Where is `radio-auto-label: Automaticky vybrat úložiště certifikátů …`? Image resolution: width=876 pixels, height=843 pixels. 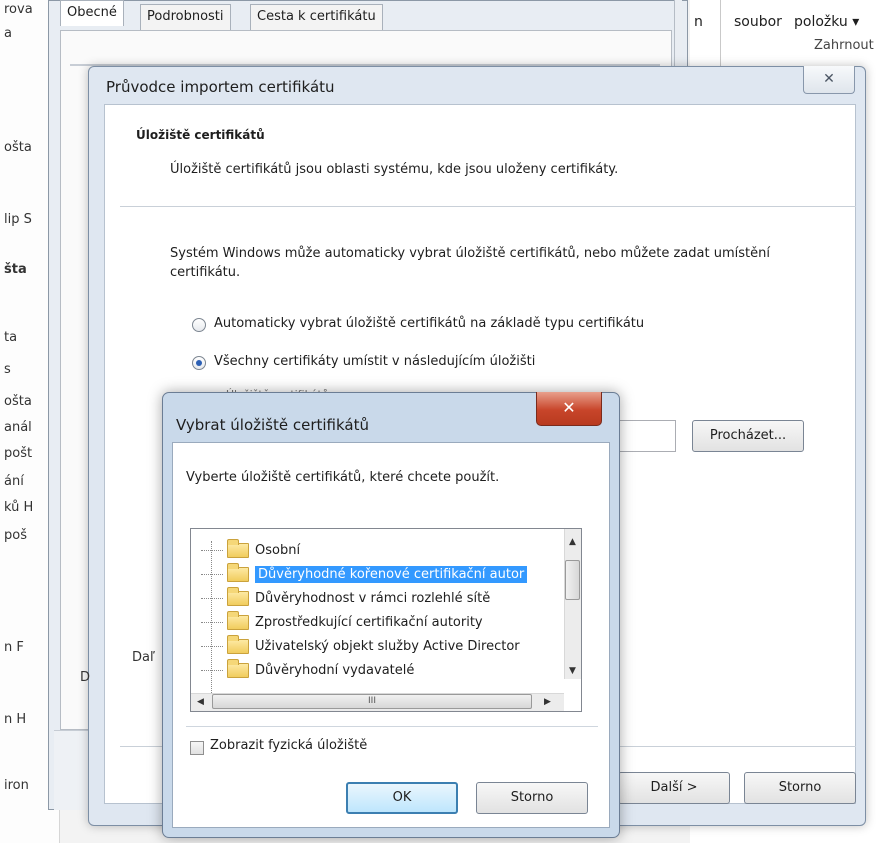
radio-auto-label: Automaticky vybrat úložiště certifikátů … is located at coordinates (429, 323).